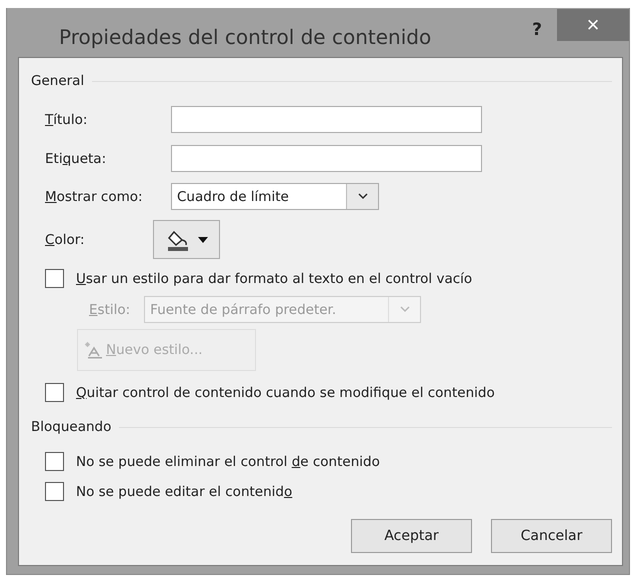 The height and width of the screenshot is (583, 636). Describe the element at coordinates (551, 536) in the screenshot. I see `dialog-button: Cancelar` at that location.